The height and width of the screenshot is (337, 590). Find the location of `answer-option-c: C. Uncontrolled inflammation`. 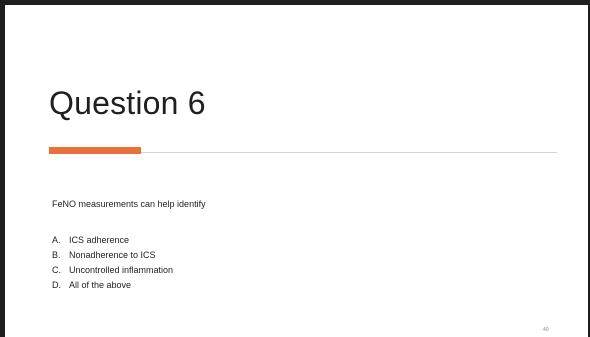

answer-option-c: C. Uncontrolled inflammation is located at coordinates (112, 271).